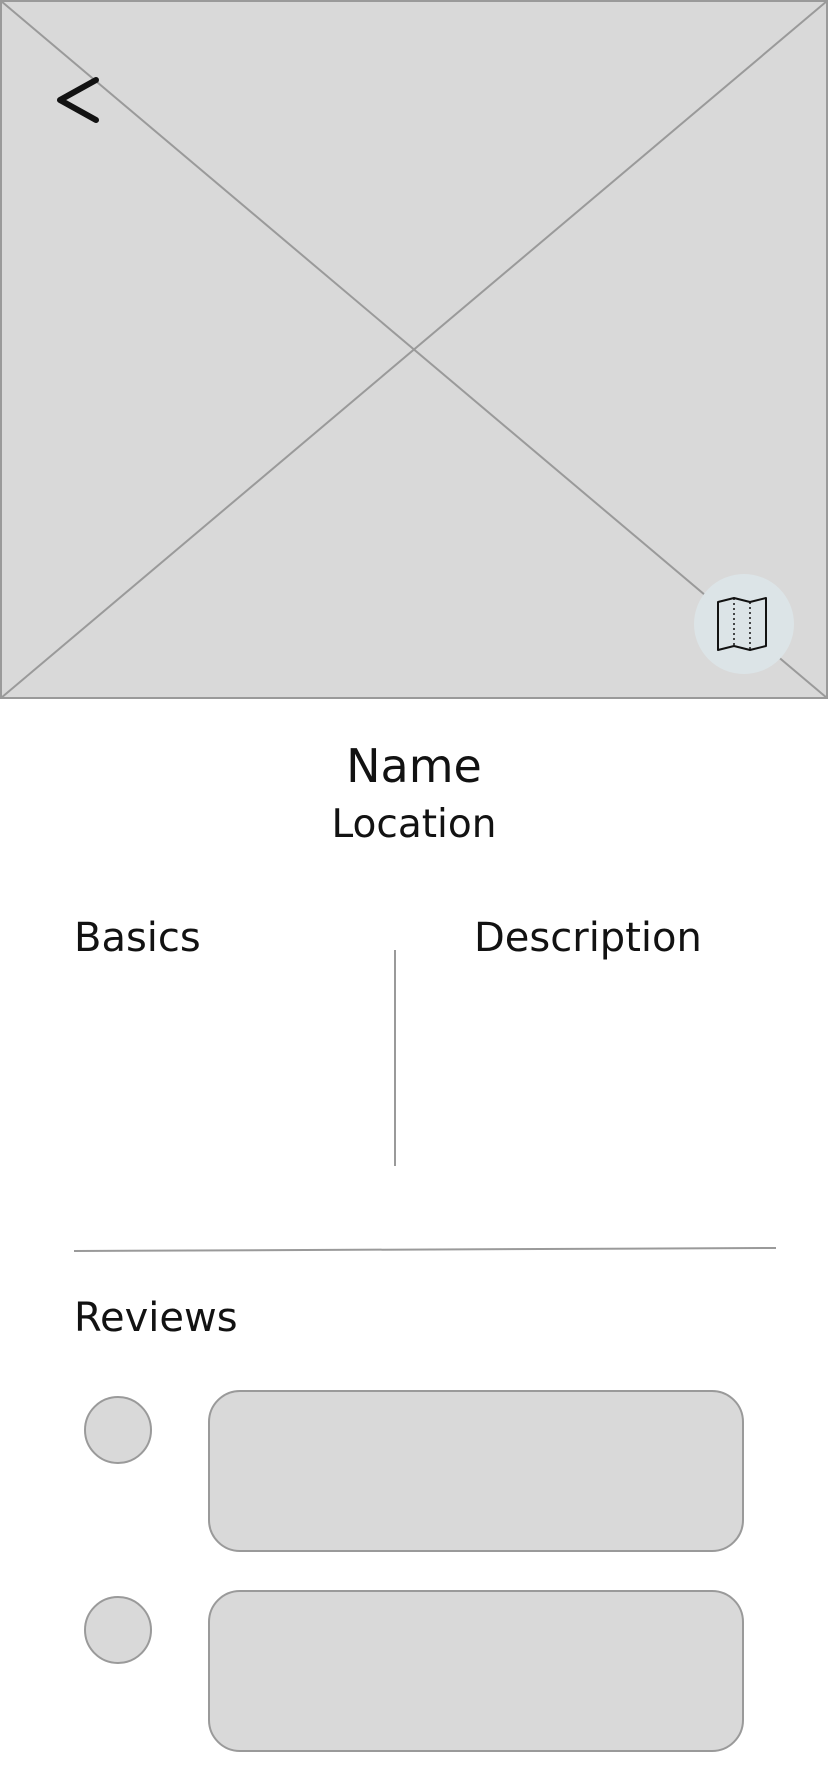 The image size is (828, 1792). What do you see at coordinates (156, 1318) in the screenshot?
I see `reviews-heading: Reviews` at bounding box center [156, 1318].